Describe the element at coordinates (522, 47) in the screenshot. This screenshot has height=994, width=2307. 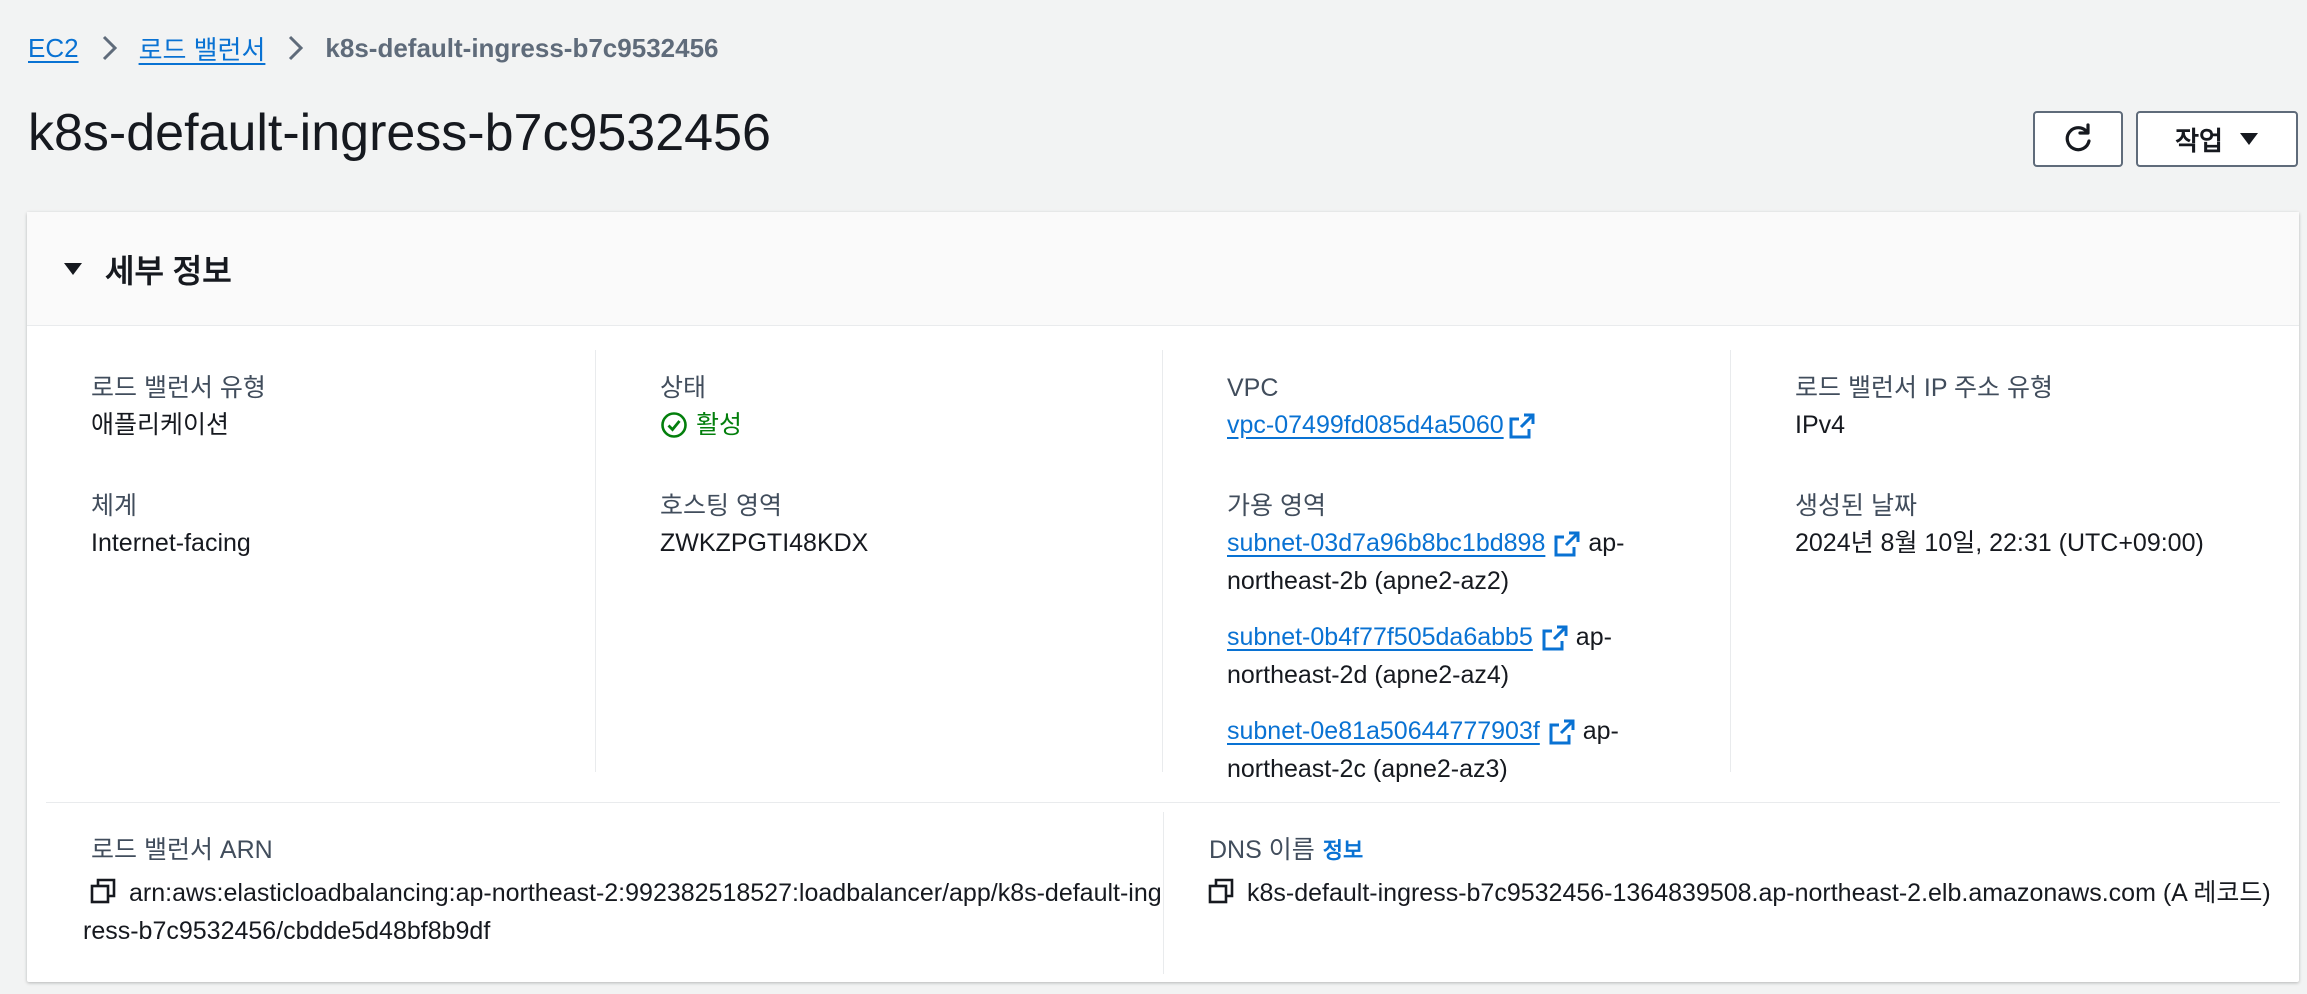
I see `breadcrumb-current: k8s-default-ingress-b7c9532456` at that location.